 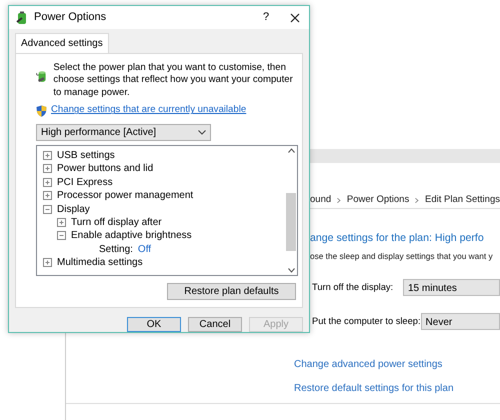 What do you see at coordinates (116, 249) in the screenshot?
I see `setting-label: Setting:` at bounding box center [116, 249].